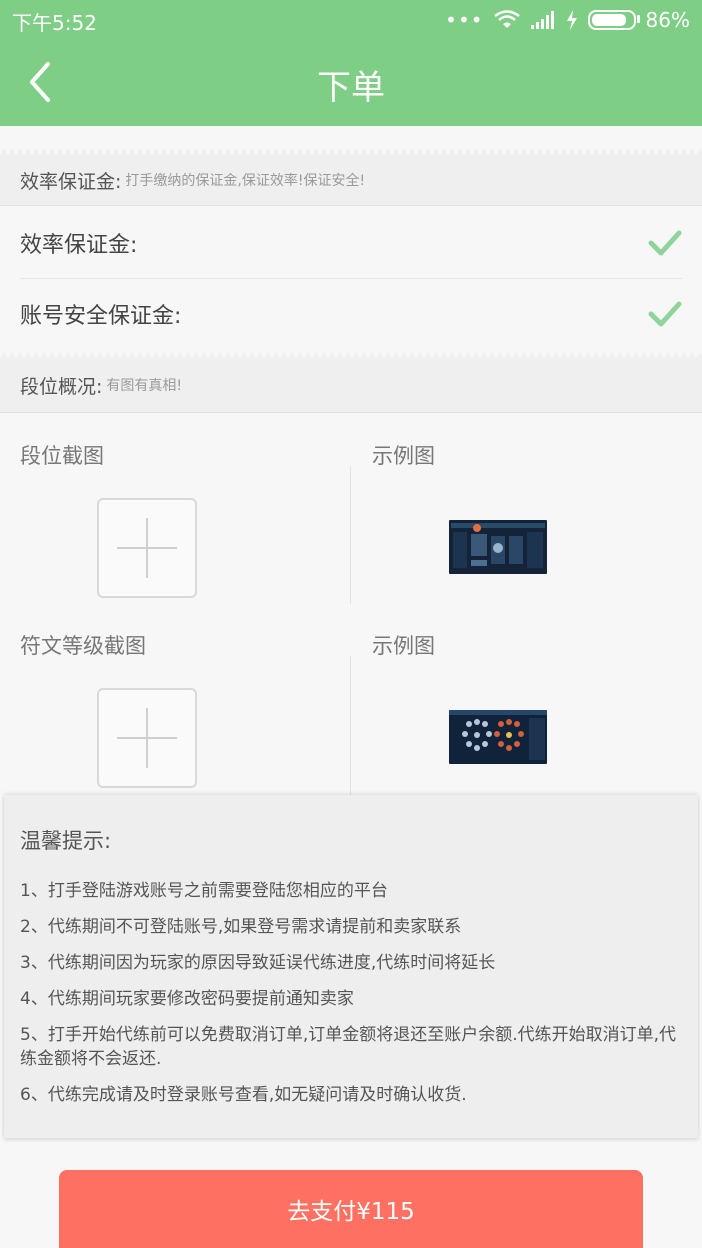  What do you see at coordinates (258, 963) in the screenshot?
I see `tip-item: 3、代练期间因为玩家的原因导致延误代练进度,代练时间将延长` at bounding box center [258, 963].